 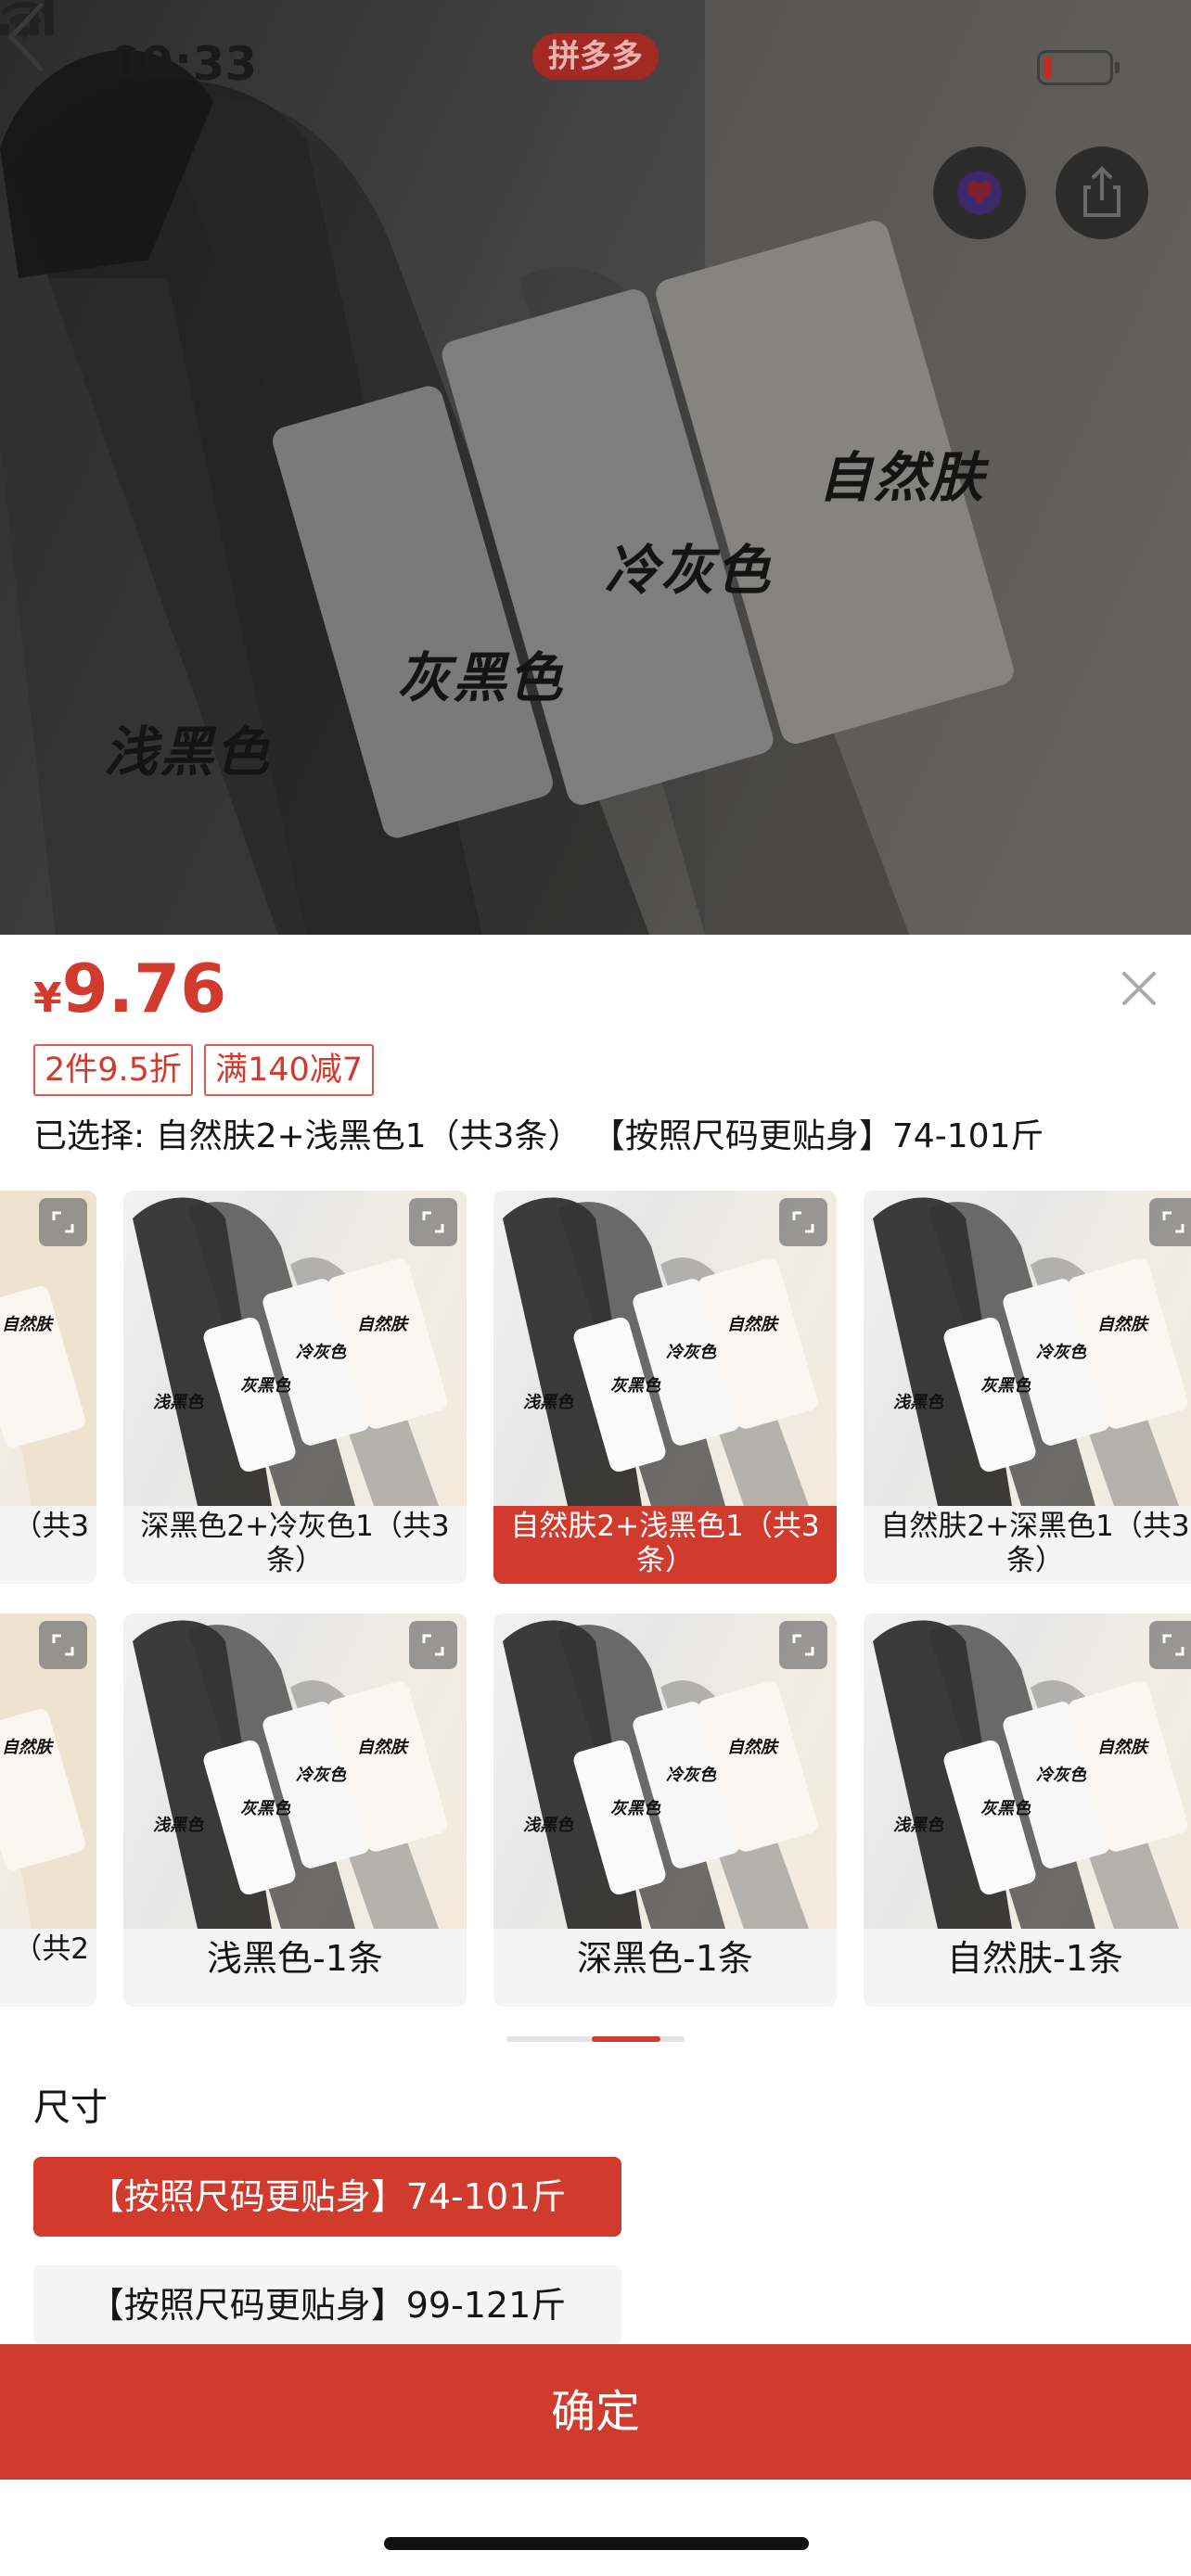 I want to click on promo-tags: 2件9.5折 满140减7, so click(x=204, y=1070).